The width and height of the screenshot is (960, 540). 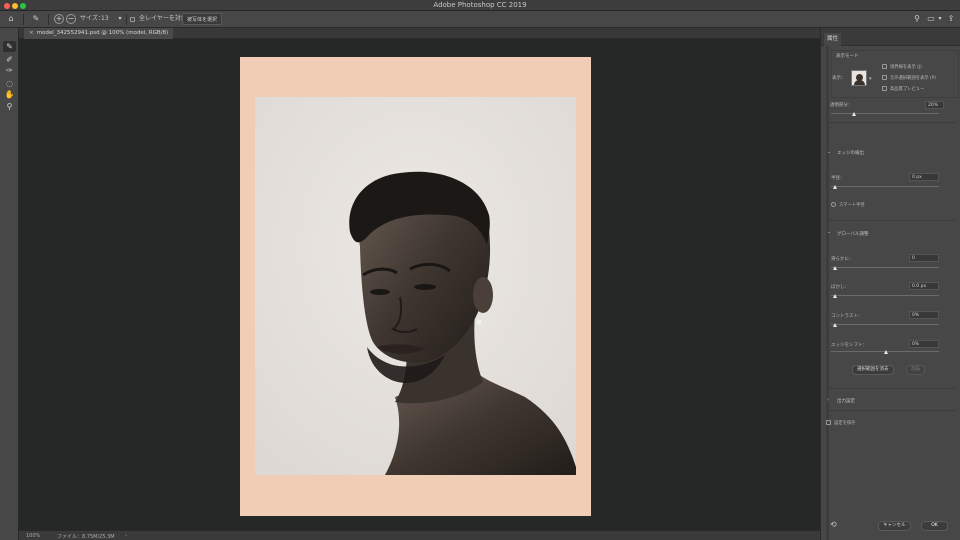 What do you see at coordinates (163, 18) in the screenshot?
I see `sample-all-layers-label: 全レイヤーを対象` at bounding box center [163, 18].